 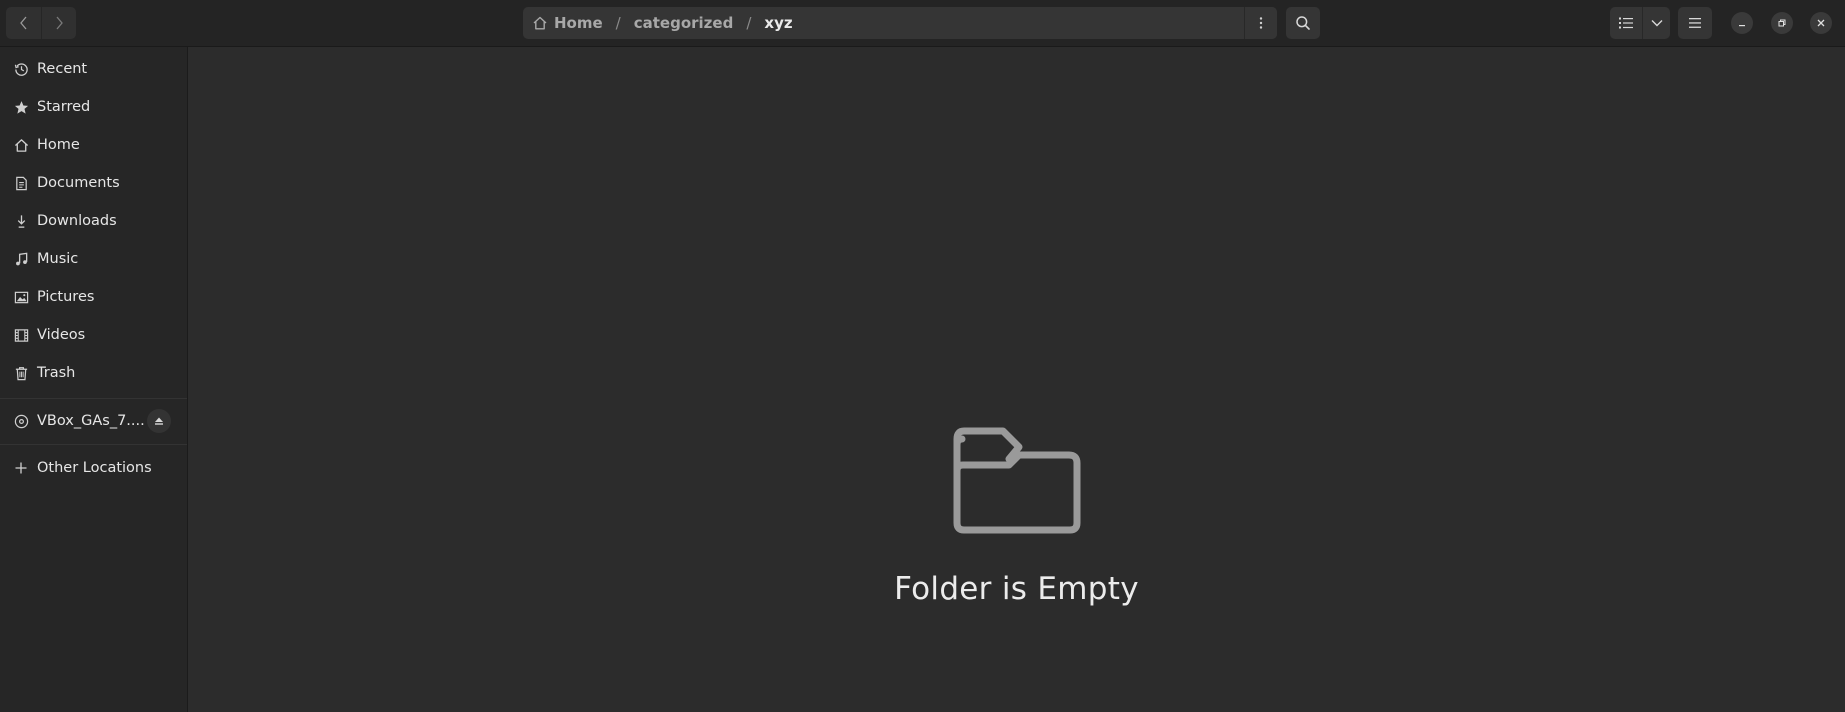 What do you see at coordinates (576, 23) in the screenshot?
I see `path-segment-home: Home` at bounding box center [576, 23].